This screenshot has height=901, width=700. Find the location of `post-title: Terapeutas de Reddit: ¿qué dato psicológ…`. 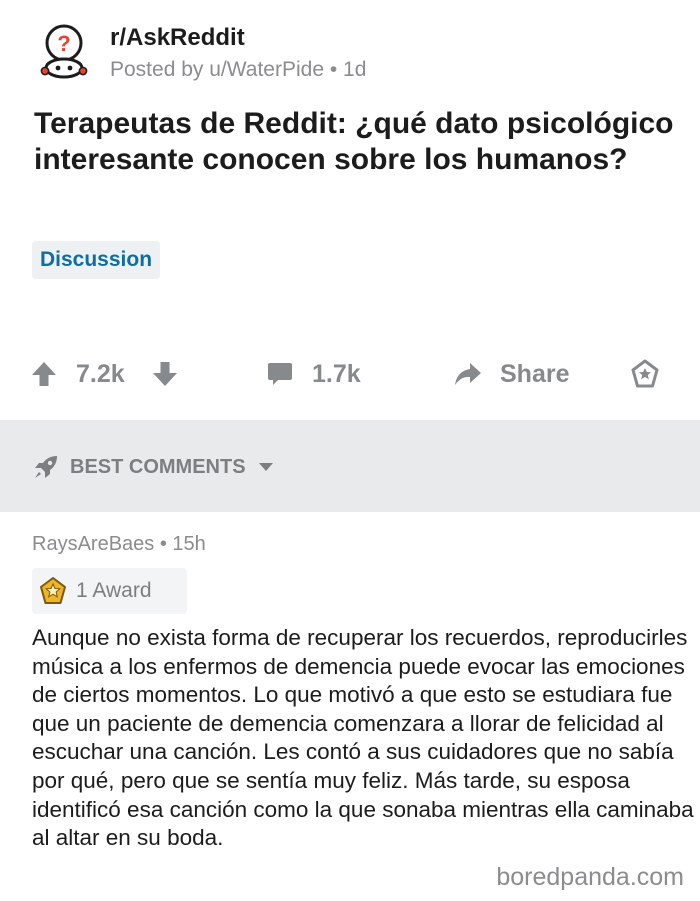

post-title: Terapeutas de Reddit: ¿qué dato psicológ… is located at coordinates (354, 141).